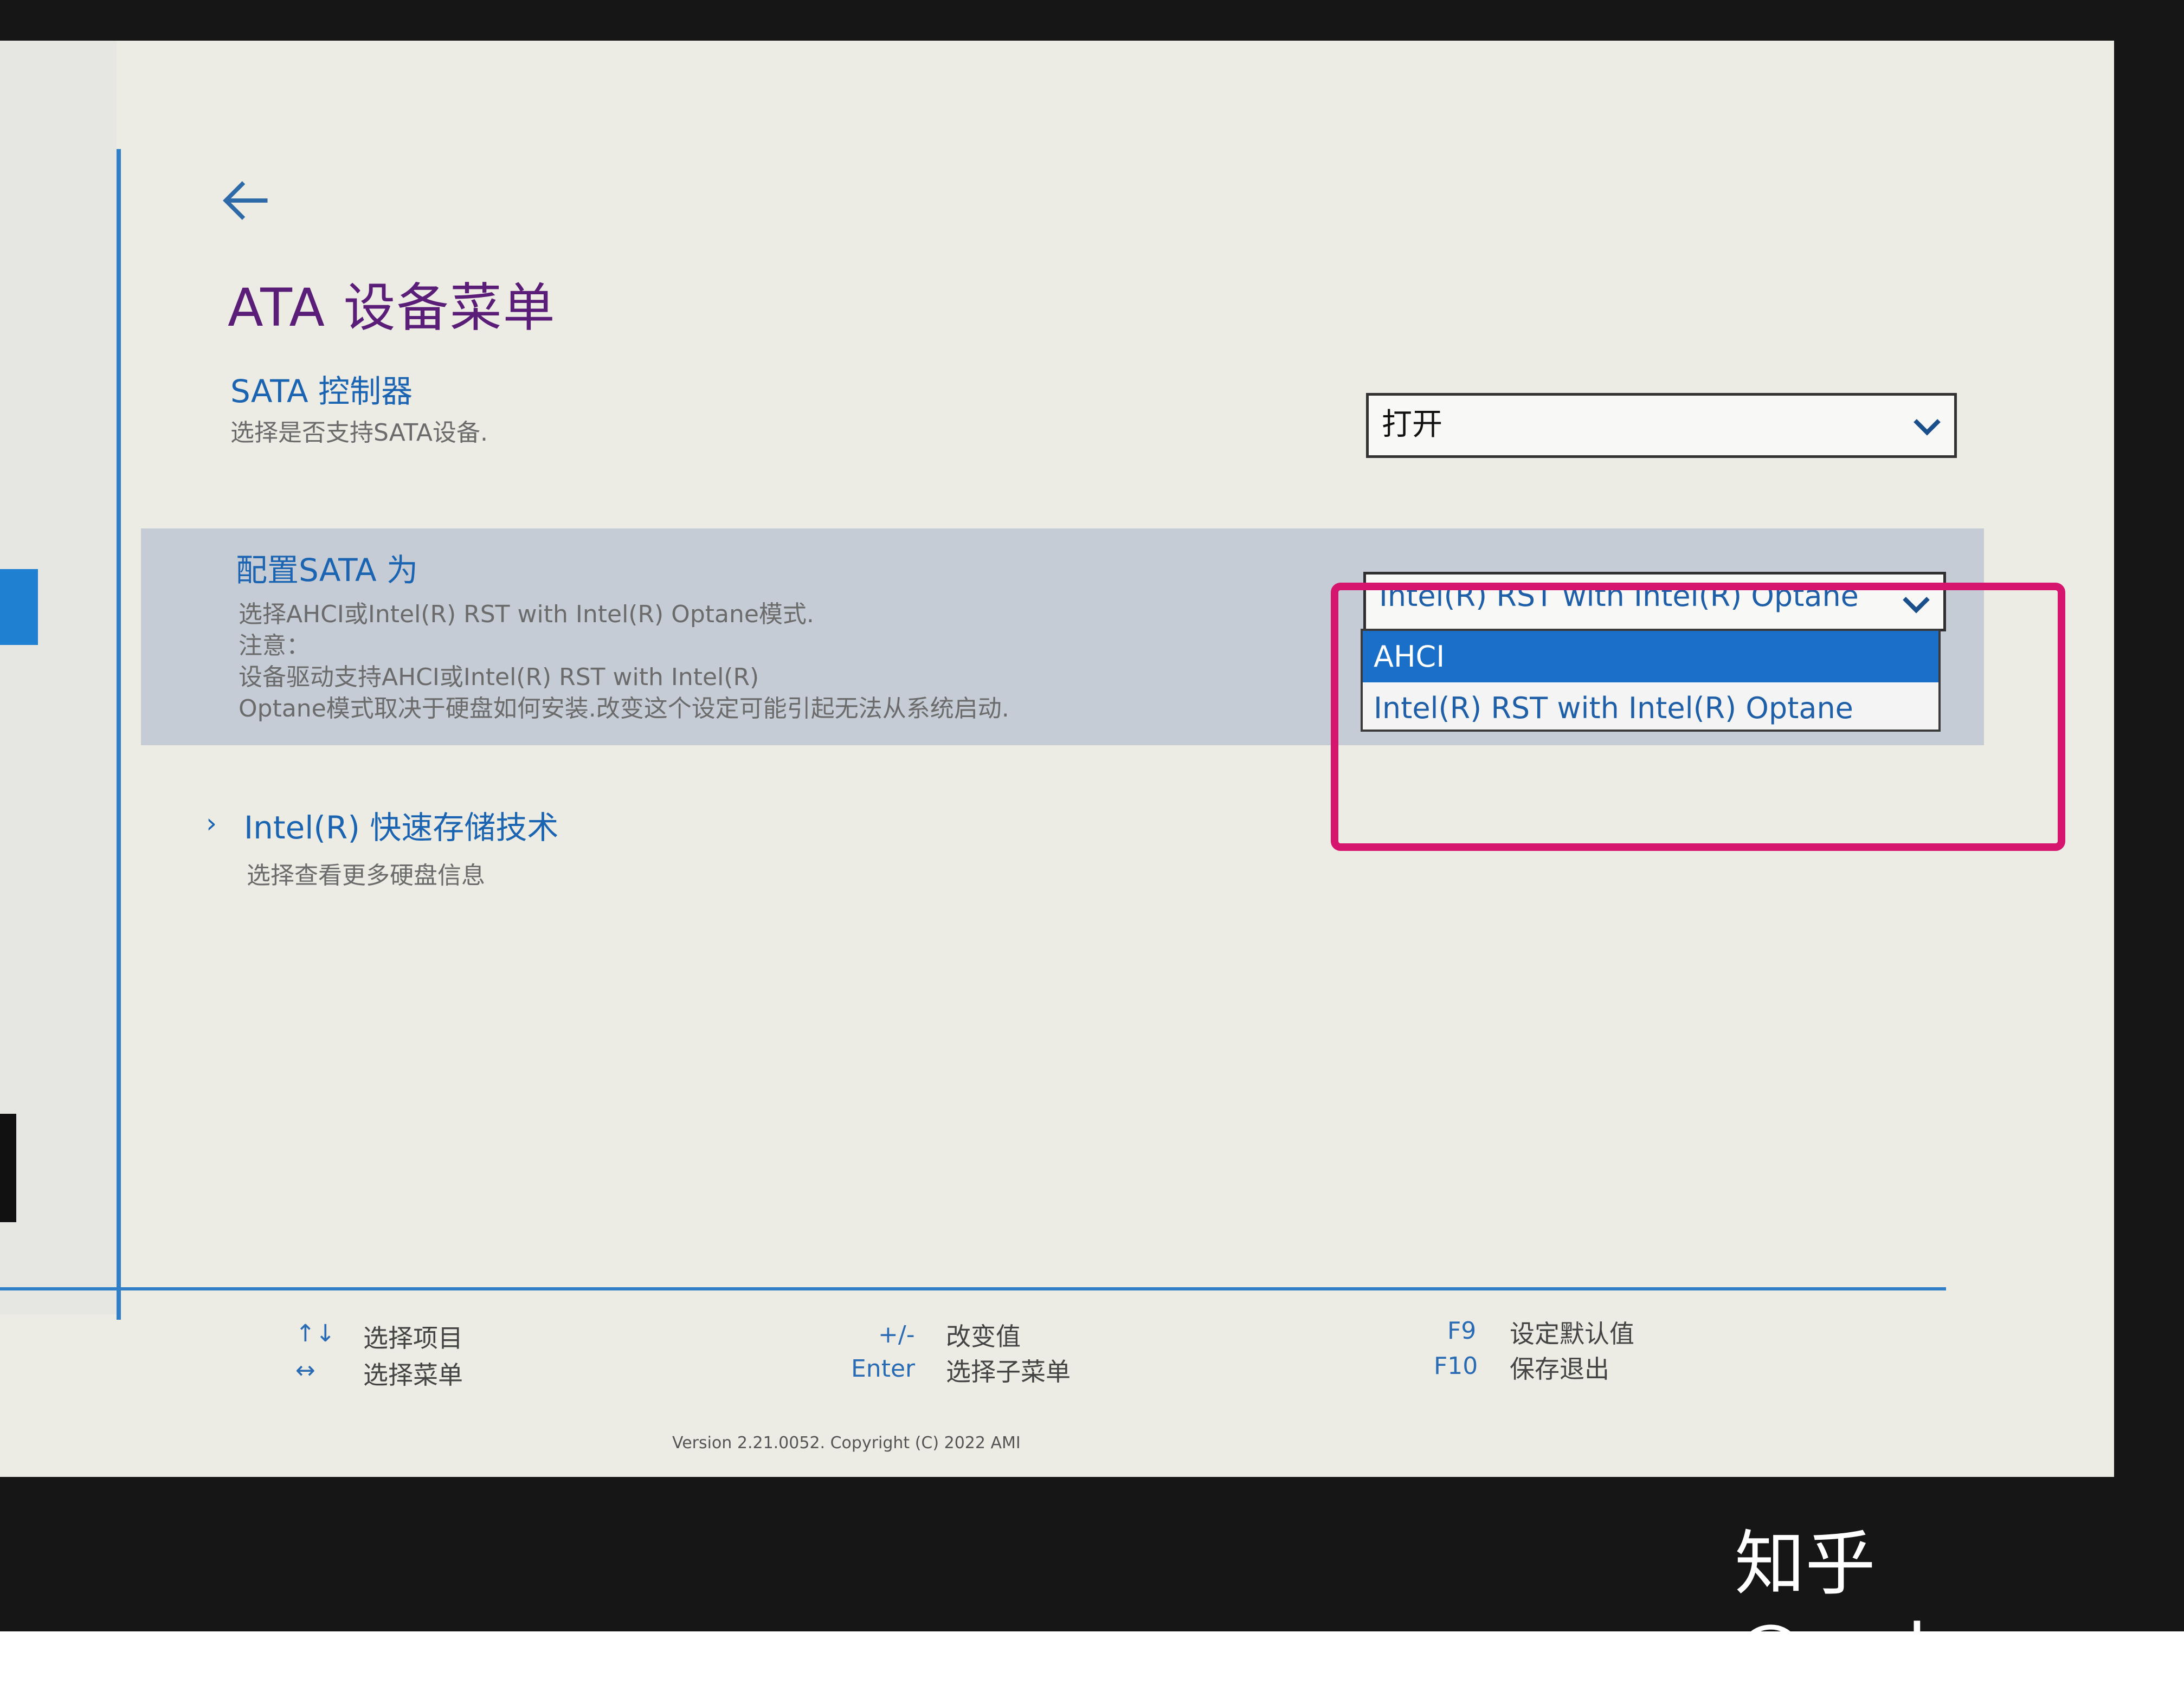  Describe the element at coordinates (211, 823) in the screenshot. I see `chevron-right-icon: ›` at that location.